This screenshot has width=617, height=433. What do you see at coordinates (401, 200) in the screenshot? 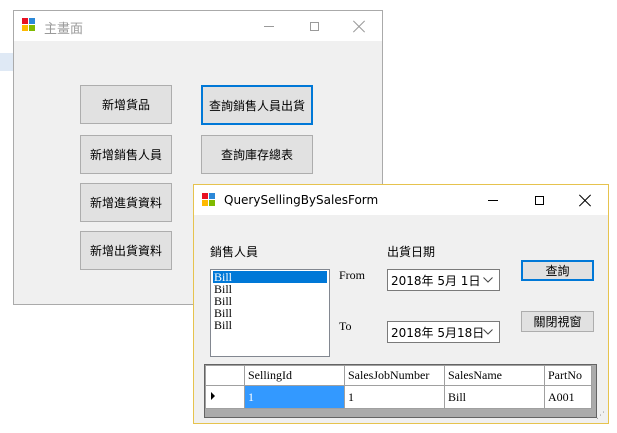
I see `query-title-bar: QuerySellingBySalesForm` at bounding box center [401, 200].